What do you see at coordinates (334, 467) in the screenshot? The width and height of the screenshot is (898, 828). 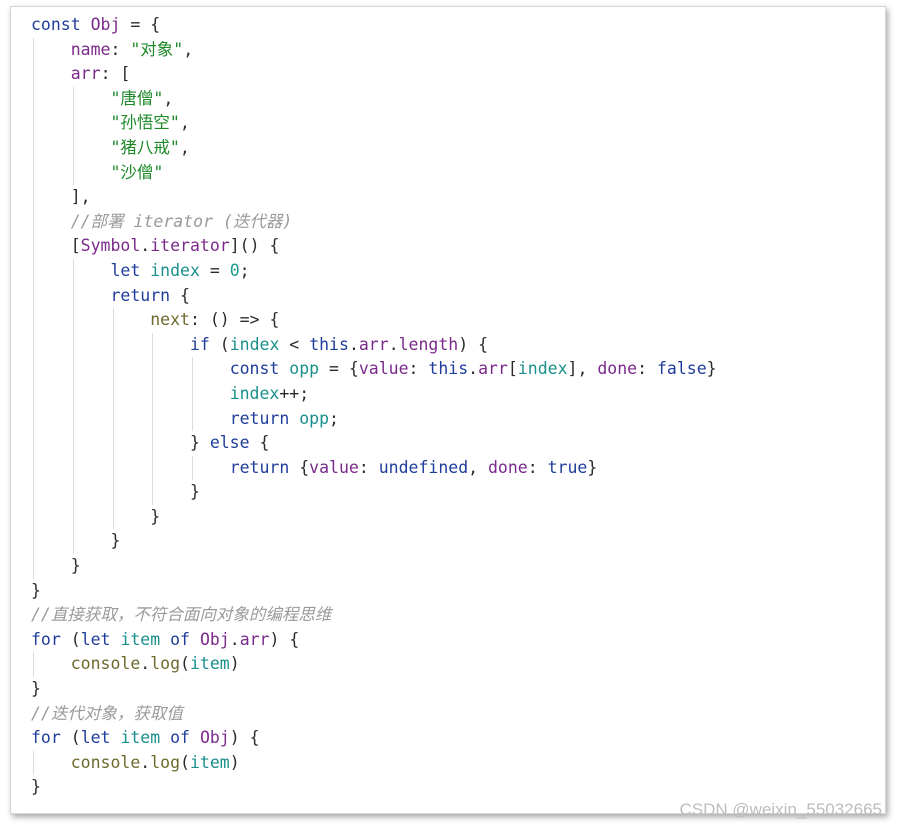 I see `code-token: value` at bounding box center [334, 467].